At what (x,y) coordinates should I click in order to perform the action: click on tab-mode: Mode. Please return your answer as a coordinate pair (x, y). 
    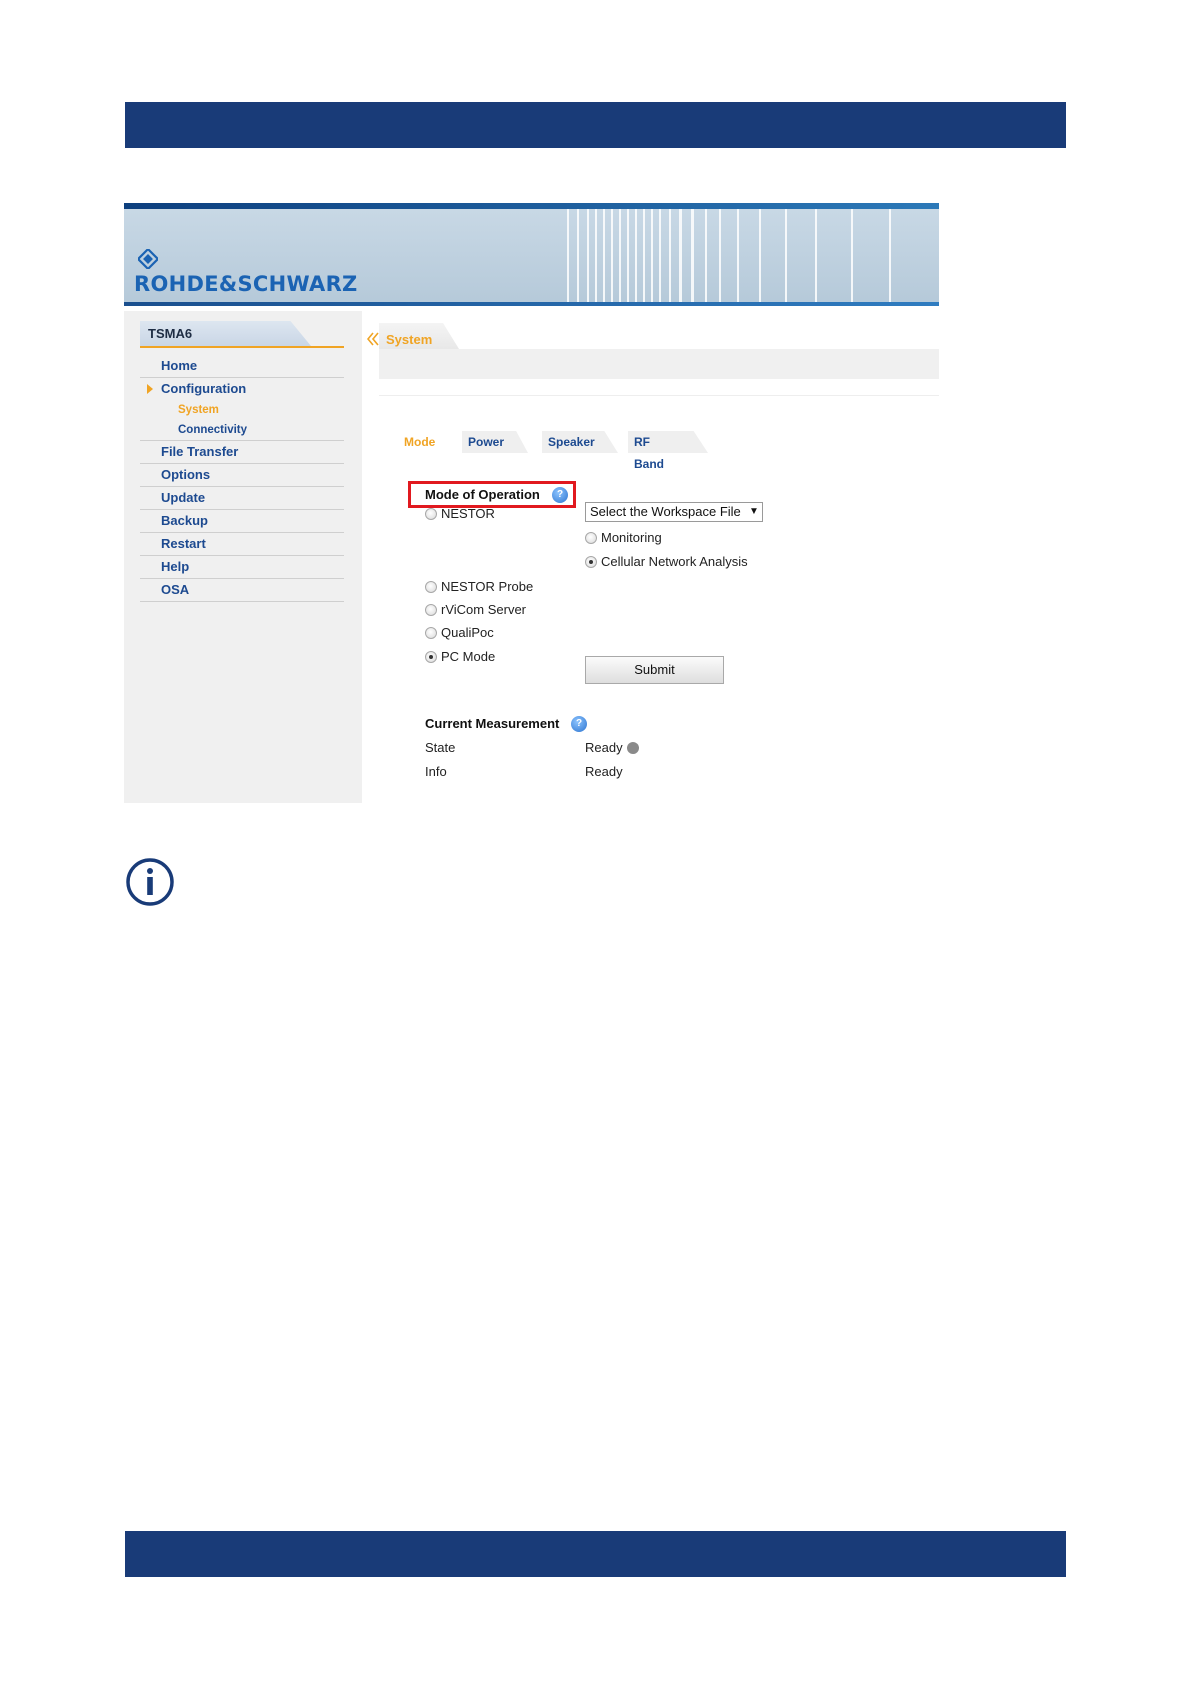
    Looking at the image, I should click on (416, 442).